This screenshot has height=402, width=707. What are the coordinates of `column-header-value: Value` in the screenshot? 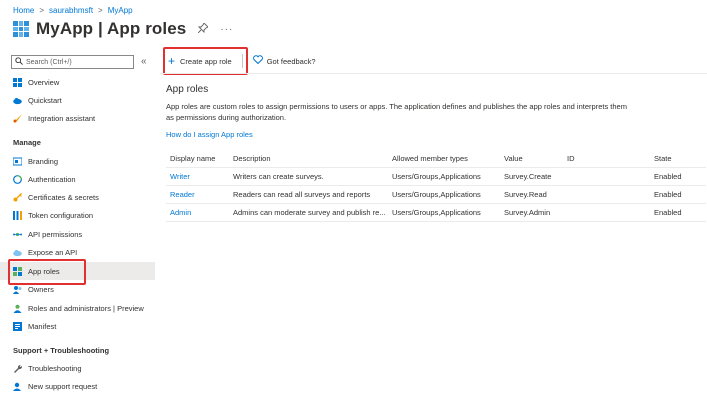 It's located at (531, 159).